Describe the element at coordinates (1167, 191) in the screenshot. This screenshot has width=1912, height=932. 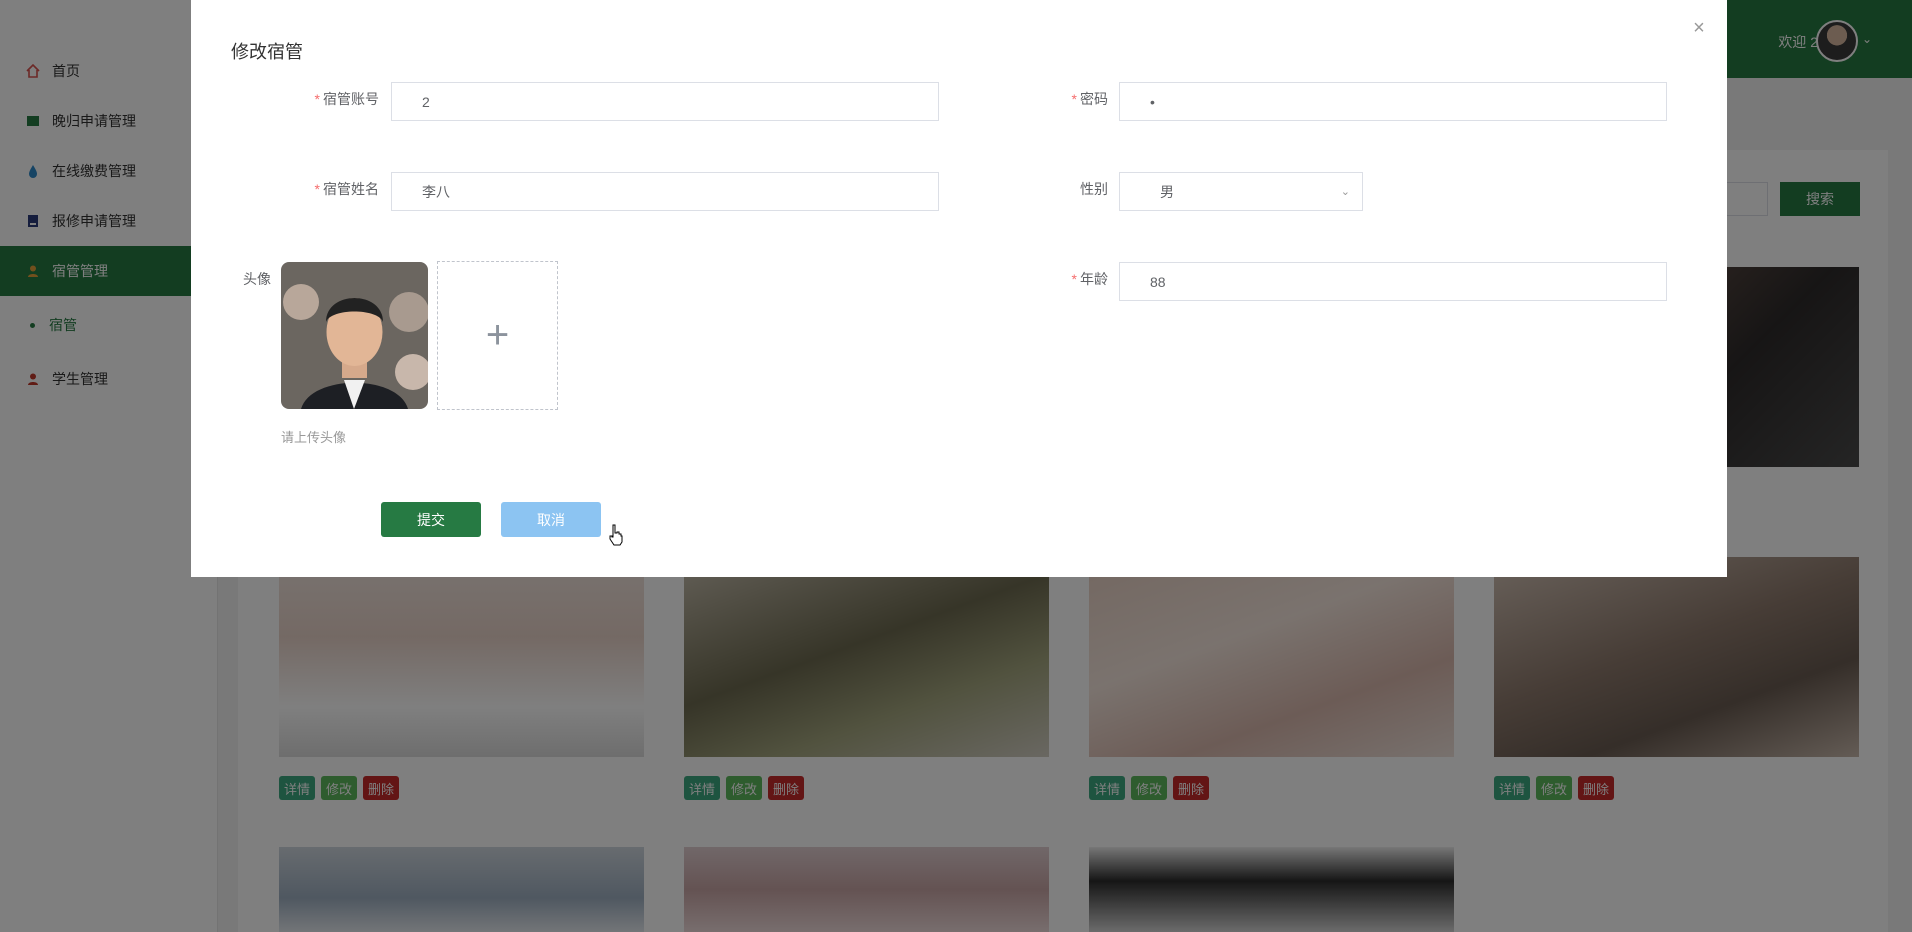
I see `gender-select-value: 男` at that location.